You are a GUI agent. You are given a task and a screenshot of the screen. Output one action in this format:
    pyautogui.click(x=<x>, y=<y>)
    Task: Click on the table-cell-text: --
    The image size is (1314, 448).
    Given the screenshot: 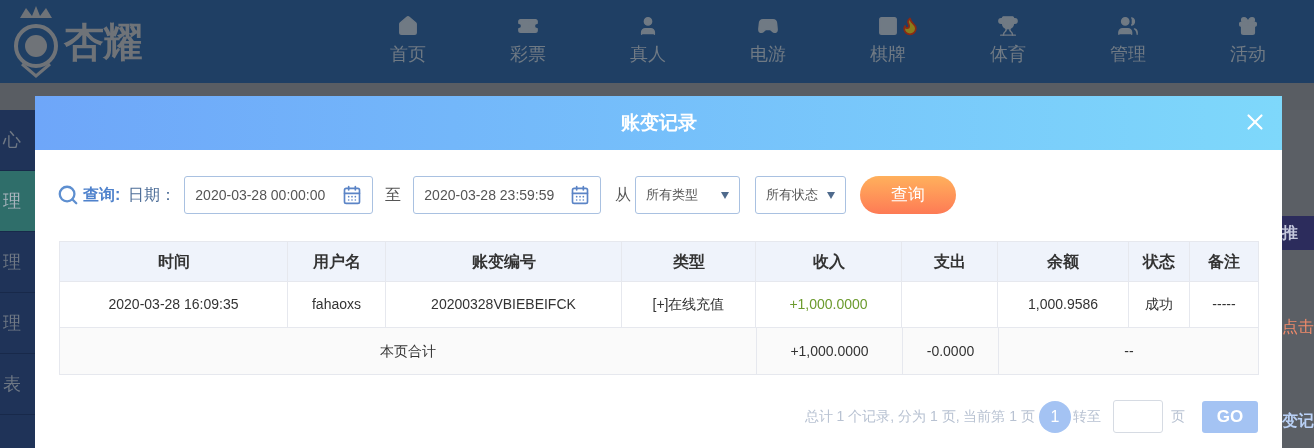 What is the action you would take?
    pyautogui.click(x=1129, y=351)
    